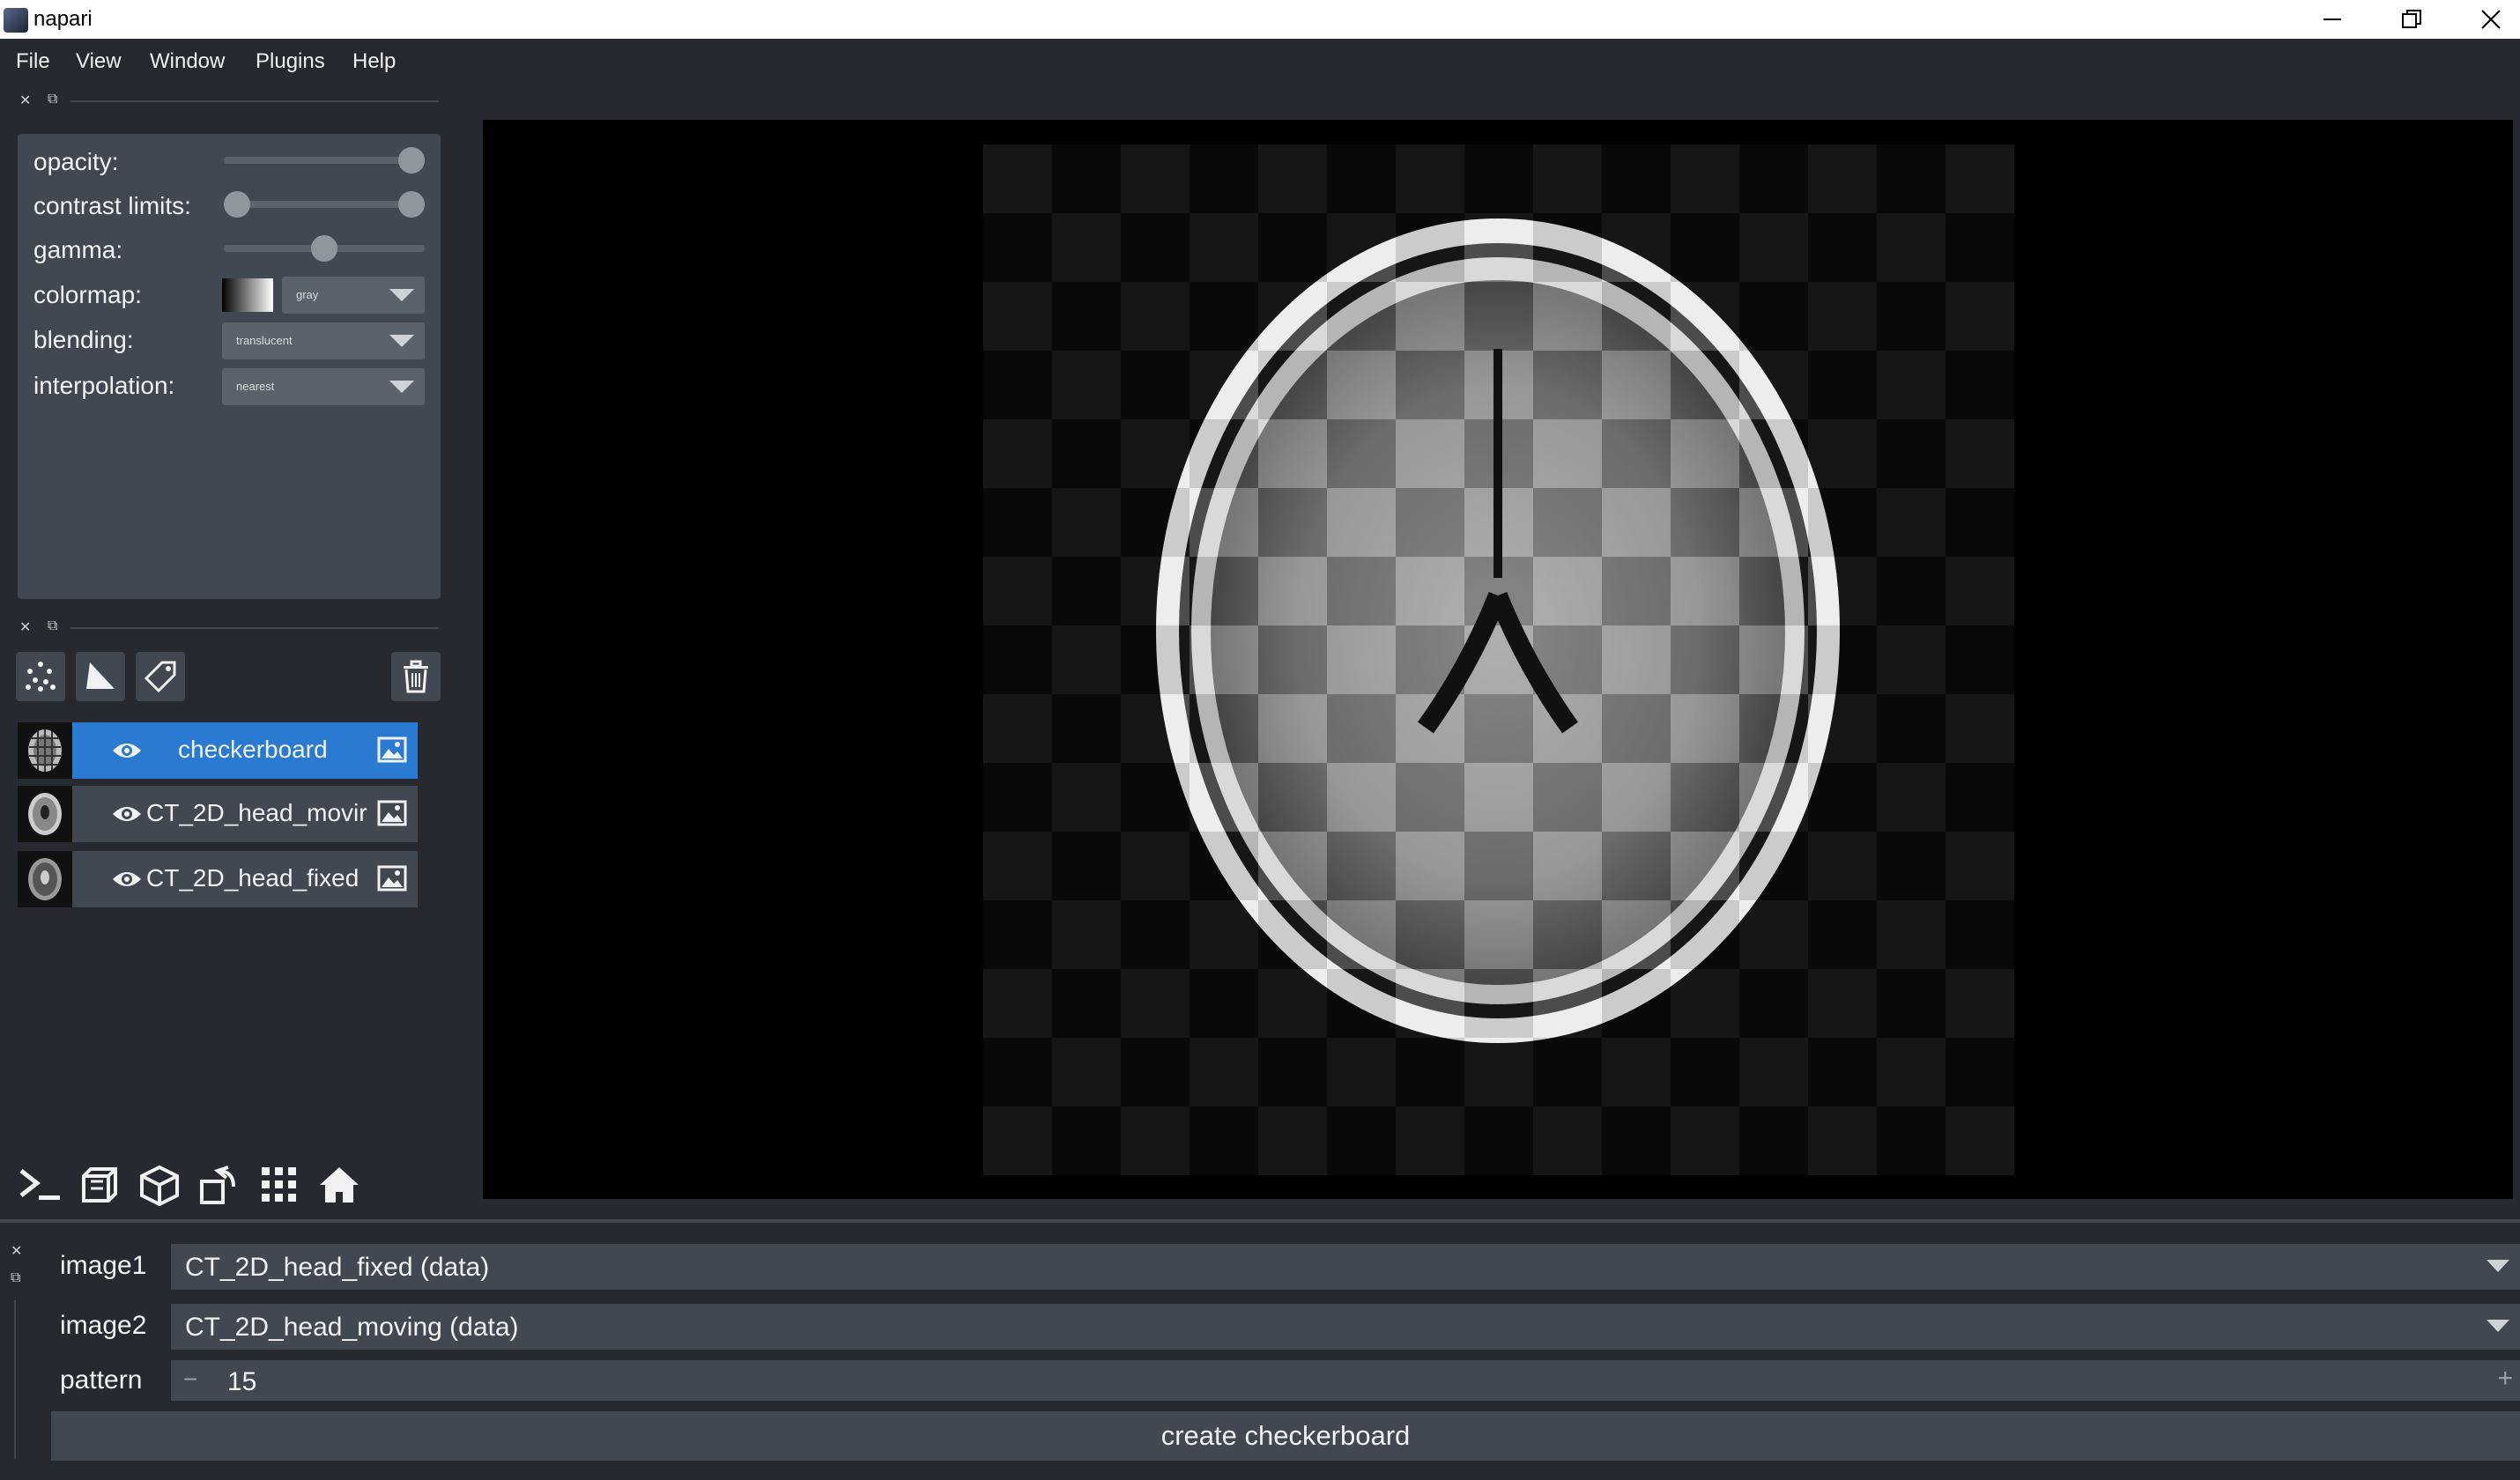 The width and height of the screenshot is (2520, 1480). What do you see at coordinates (324, 204) in the screenshot?
I see `contrast-limits-slider` at bounding box center [324, 204].